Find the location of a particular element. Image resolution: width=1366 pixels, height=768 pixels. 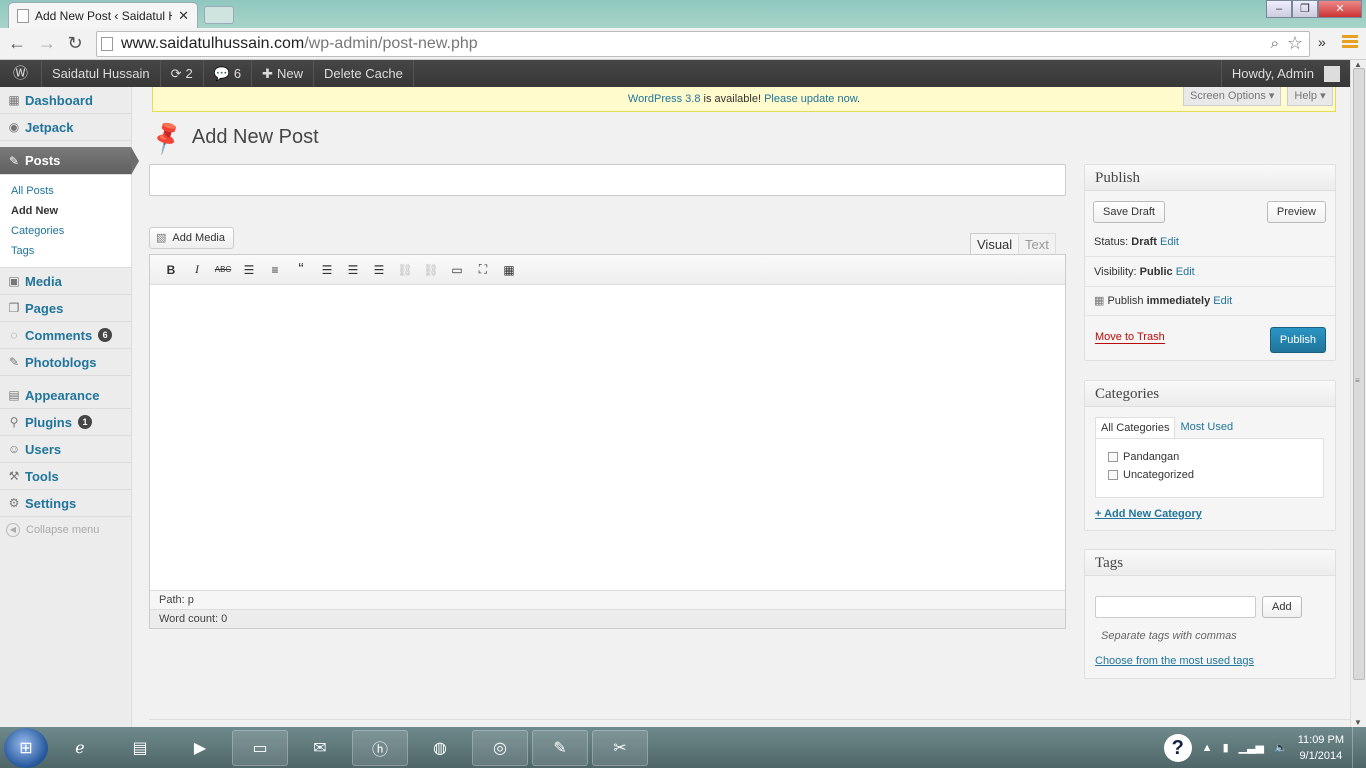

reload-icon: ↻ is located at coordinates (75, 43).